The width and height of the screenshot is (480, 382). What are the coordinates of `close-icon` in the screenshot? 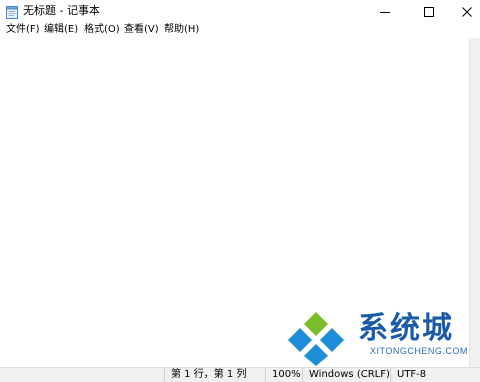 It's located at (467, 11).